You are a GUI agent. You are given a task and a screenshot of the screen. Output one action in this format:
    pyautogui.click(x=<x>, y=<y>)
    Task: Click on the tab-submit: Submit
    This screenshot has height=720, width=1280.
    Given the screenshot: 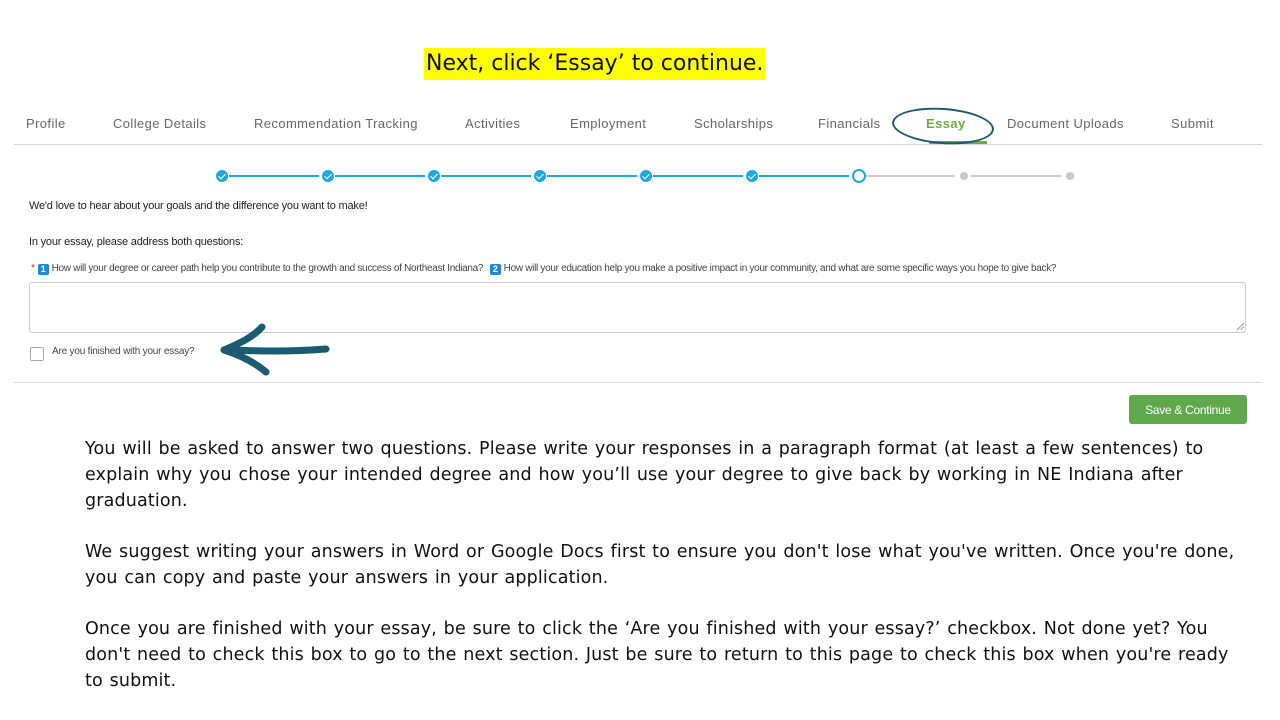 What is the action you would take?
    pyautogui.click(x=1192, y=123)
    